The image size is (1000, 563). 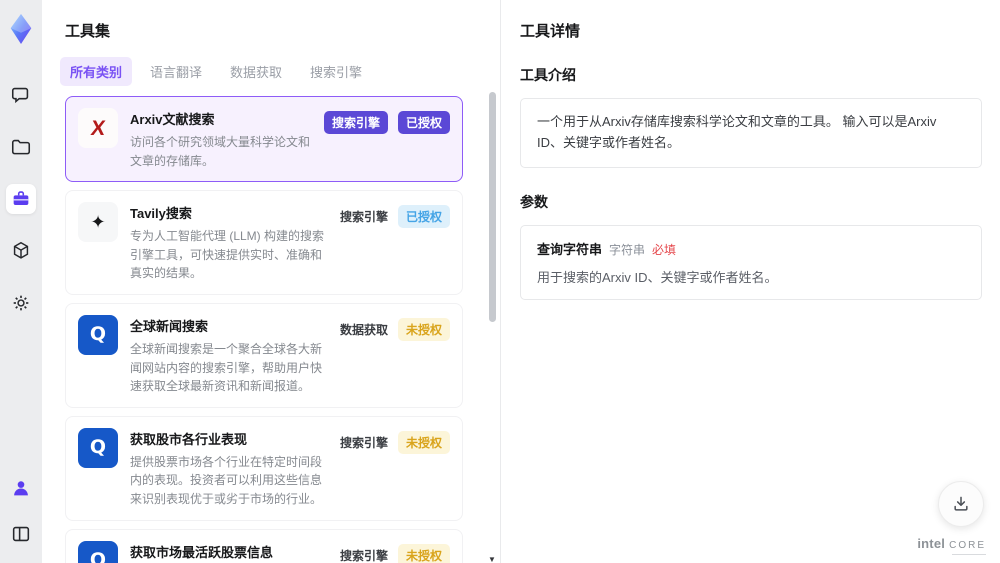 What do you see at coordinates (21, 281) in the screenshot?
I see `sidebar-rail` at bounding box center [21, 281].